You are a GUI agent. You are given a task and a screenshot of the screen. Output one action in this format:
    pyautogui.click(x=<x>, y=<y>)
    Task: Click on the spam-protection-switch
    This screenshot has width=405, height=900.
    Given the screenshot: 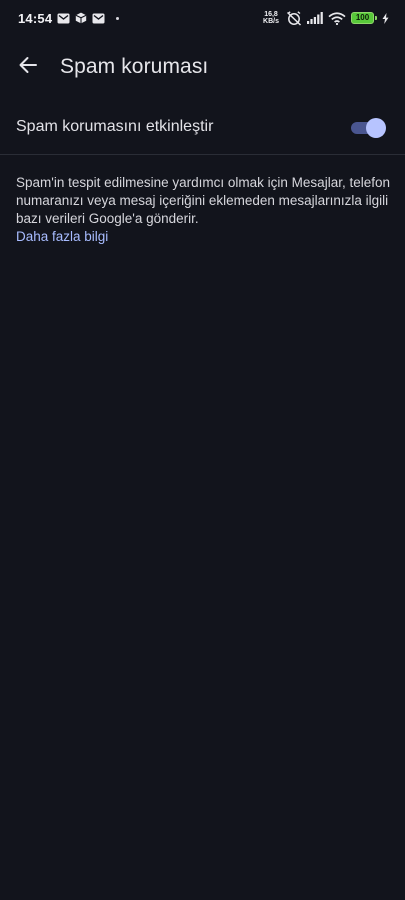 What is the action you would take?
    pyautogui.click(x=368, y=127)
    